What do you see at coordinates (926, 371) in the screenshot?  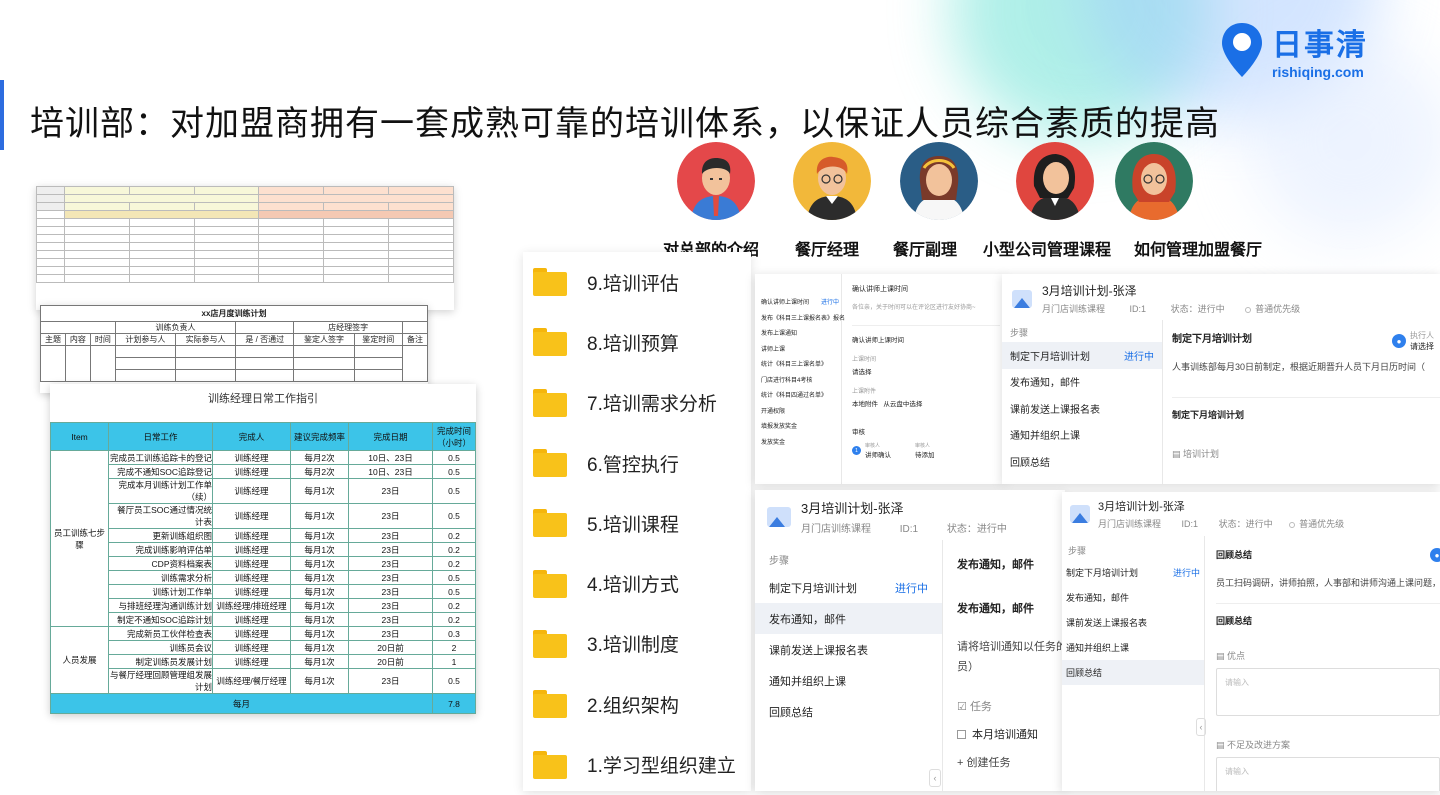 I see `time-select: 请选择` at bounding box center [926, 371].